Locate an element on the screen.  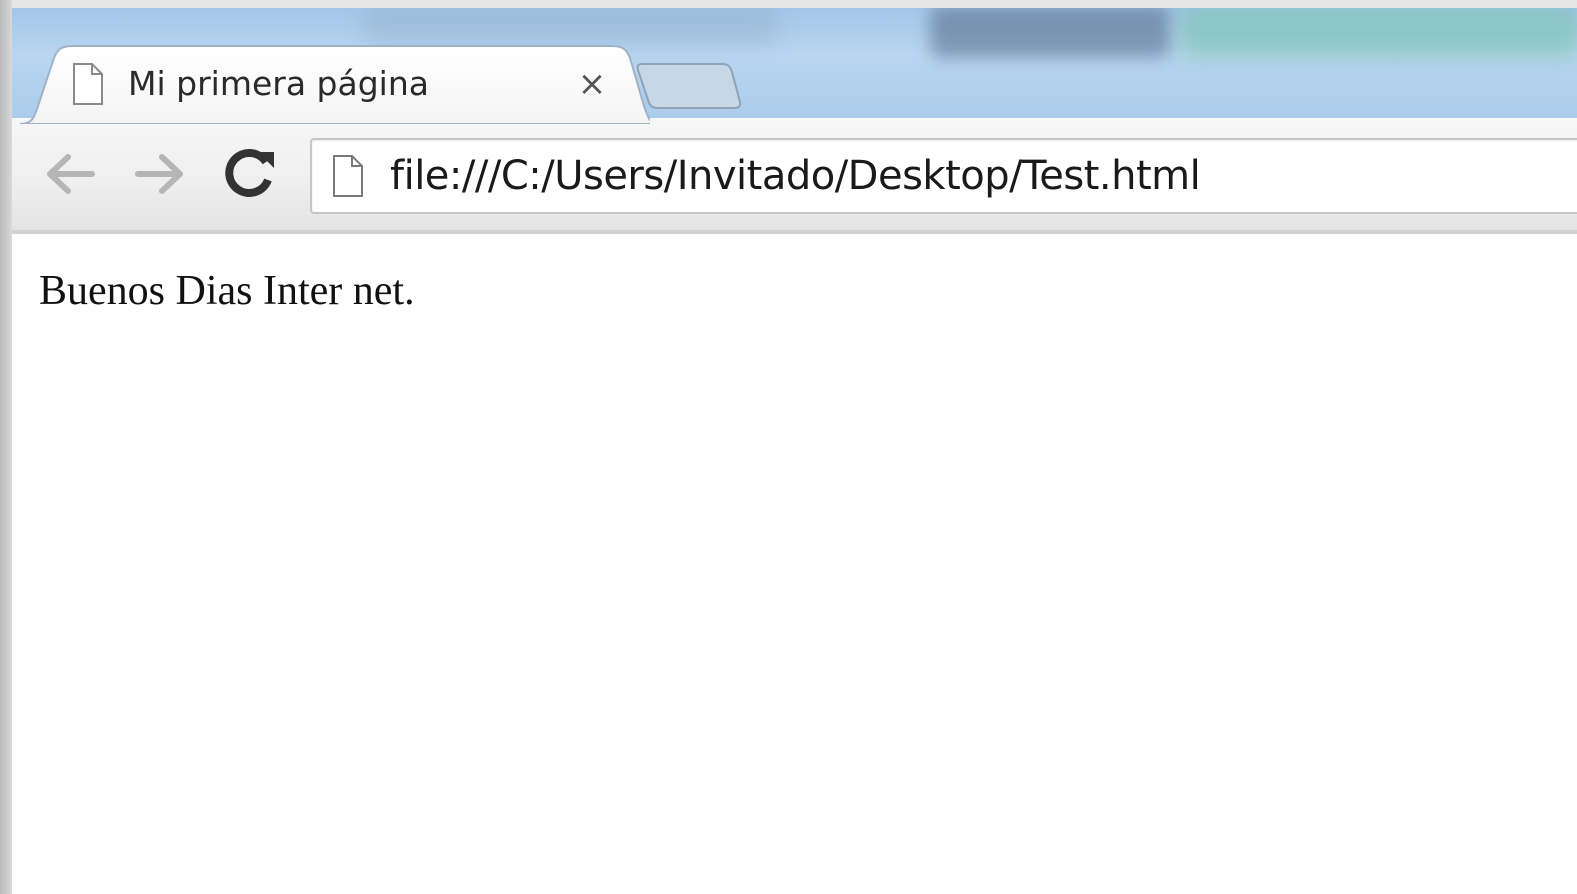
reload-icon is located at coordinates (249, 173).